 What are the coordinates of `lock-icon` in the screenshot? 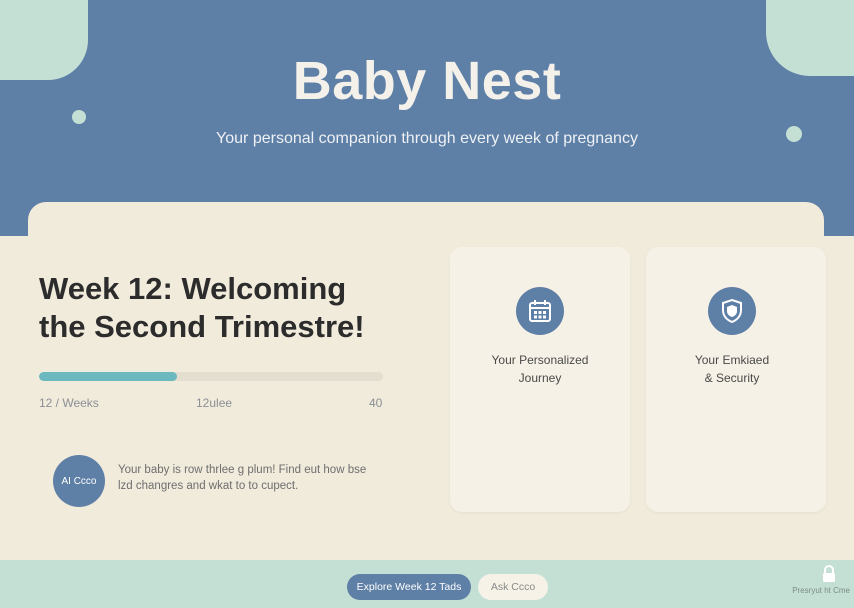 It's located at (829, 573).